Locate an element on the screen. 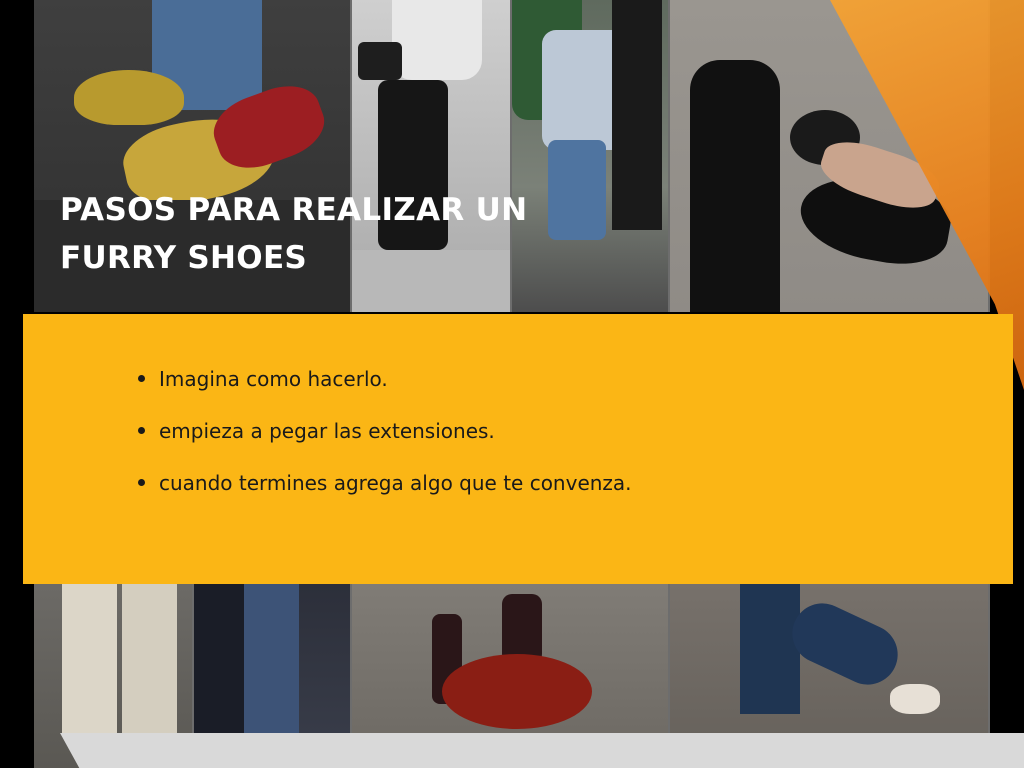 The height and width of the screenshot is (768, 1024). footer-bar is located at coordinates (542, 750).